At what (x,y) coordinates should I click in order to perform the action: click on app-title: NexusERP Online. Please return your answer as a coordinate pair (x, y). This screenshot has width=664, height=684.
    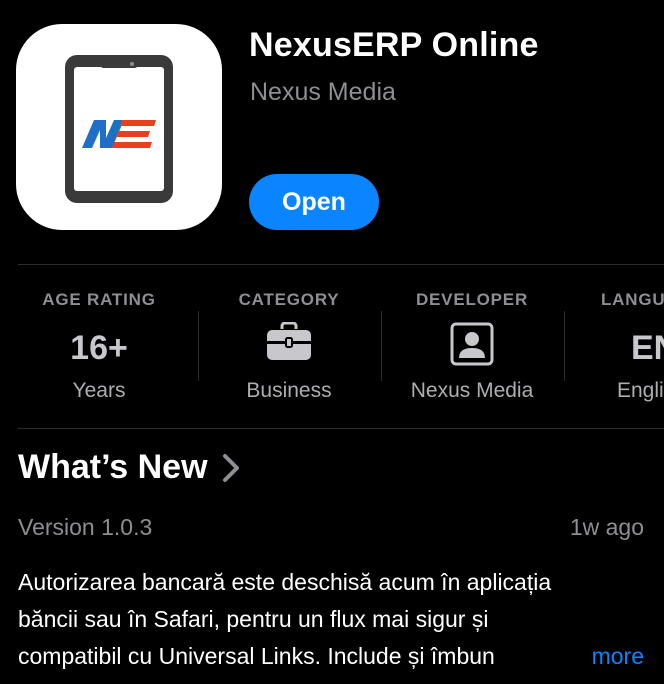
    Looking at the image, I should click on (394, 45).